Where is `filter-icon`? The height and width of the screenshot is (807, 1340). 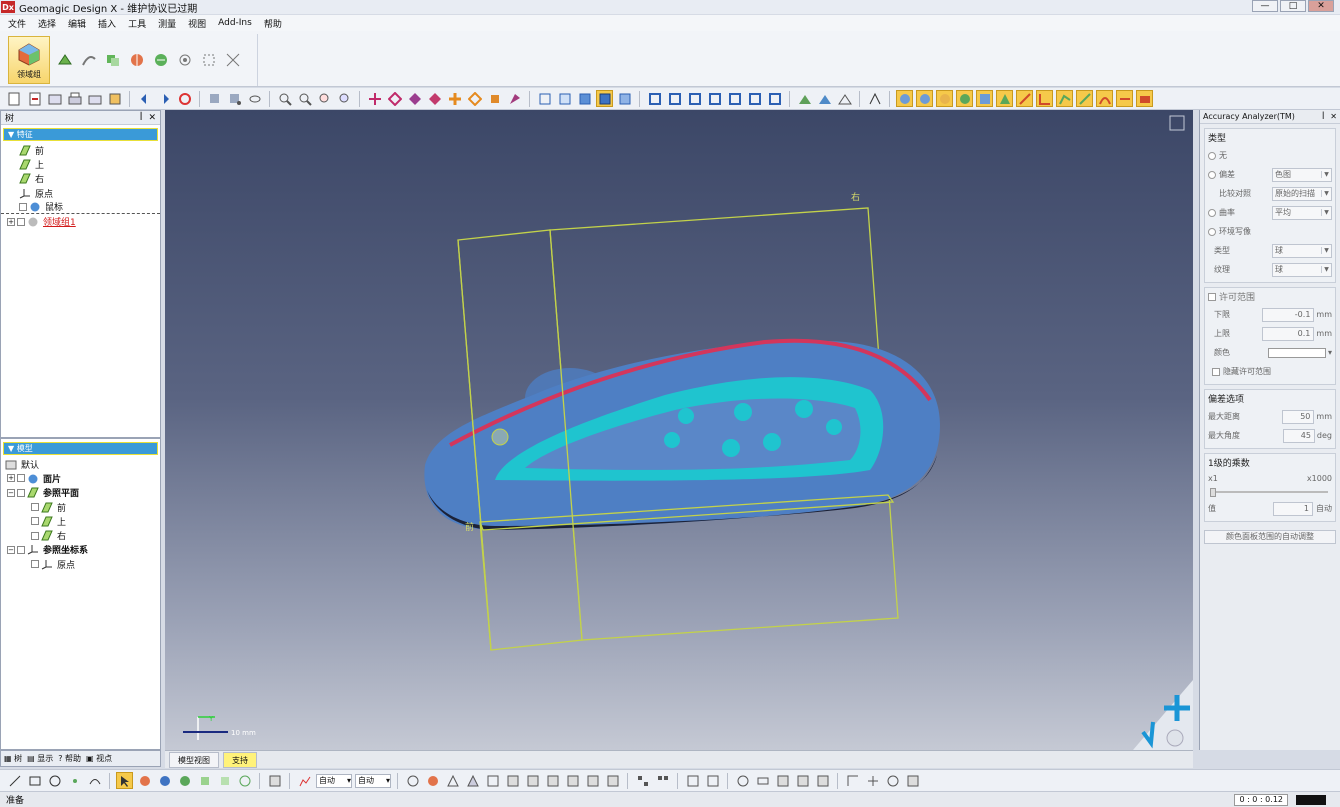 filter-icon is located at coordinates (274, 780).